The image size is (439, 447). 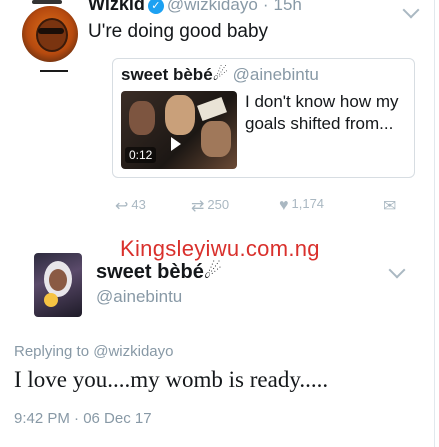 What do you see at coordinates (178, 31) in the screenshot?
I see `tweet-text: U're doing good baby` at bounding box center [178, 31].